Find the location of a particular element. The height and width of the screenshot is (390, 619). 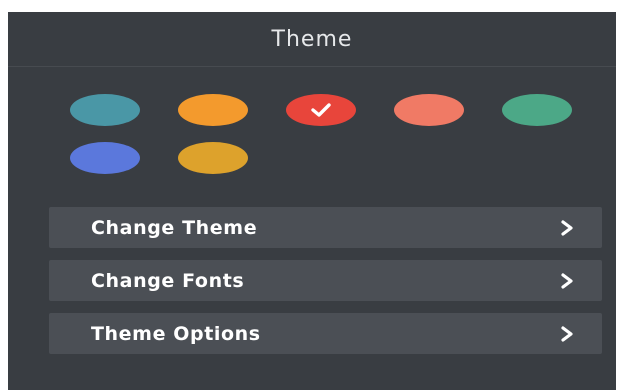

swatch-salmon is located at coordinates (429, 110).